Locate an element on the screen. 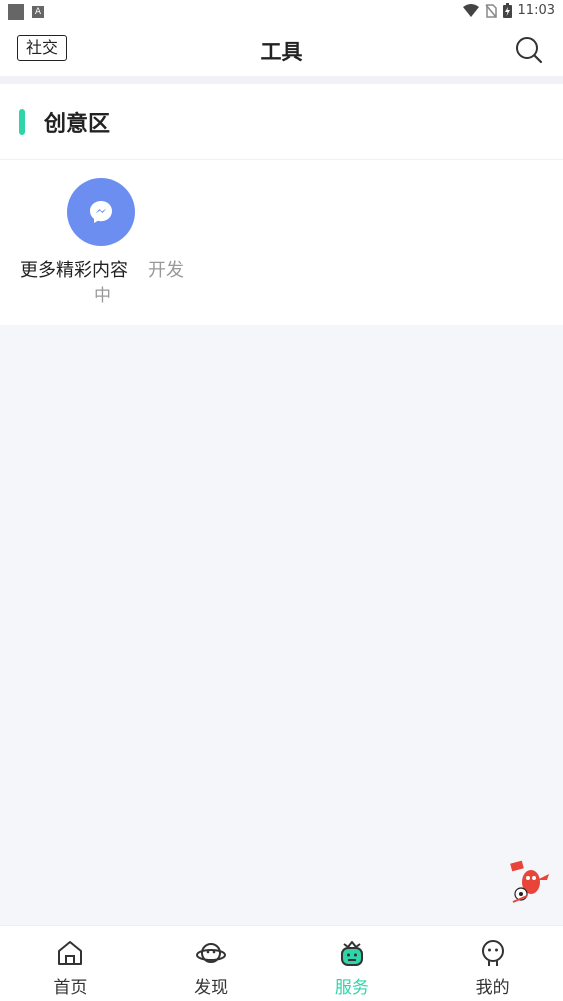 This screenshot has width=563, height=1001. wifi-icon is located at coordinates (470, 10).